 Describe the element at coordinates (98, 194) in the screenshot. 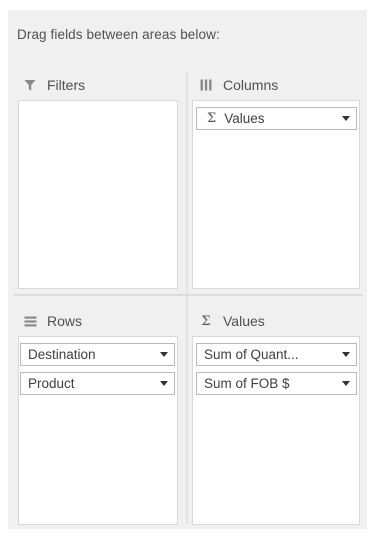

I see `filters-drop-zone` at that location.